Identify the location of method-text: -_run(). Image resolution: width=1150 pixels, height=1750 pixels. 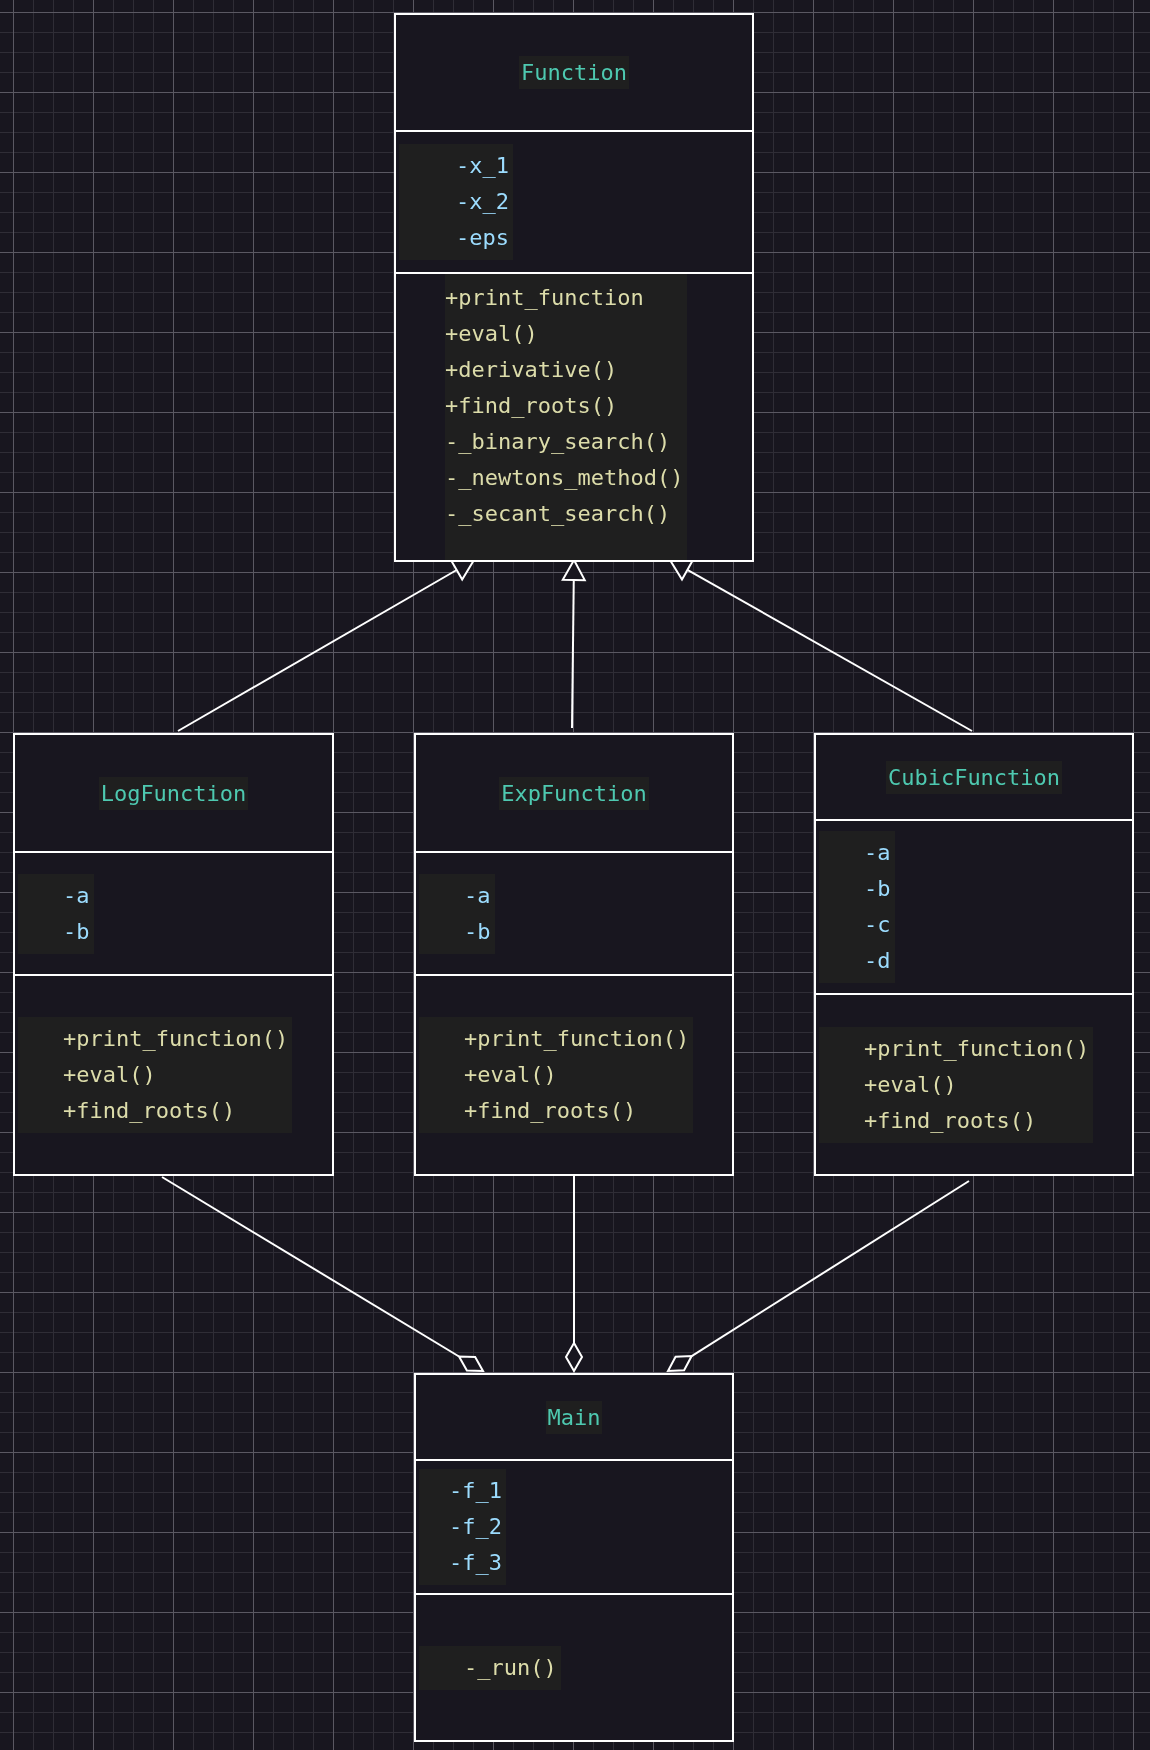
(510, 1667).